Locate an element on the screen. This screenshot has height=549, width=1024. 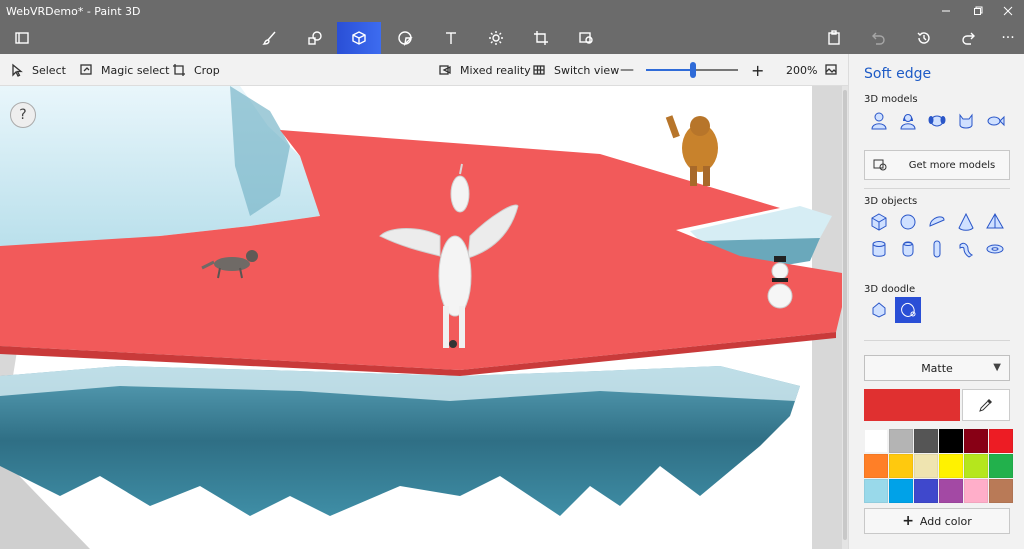
menu-button is located at coordinates (22, 38).